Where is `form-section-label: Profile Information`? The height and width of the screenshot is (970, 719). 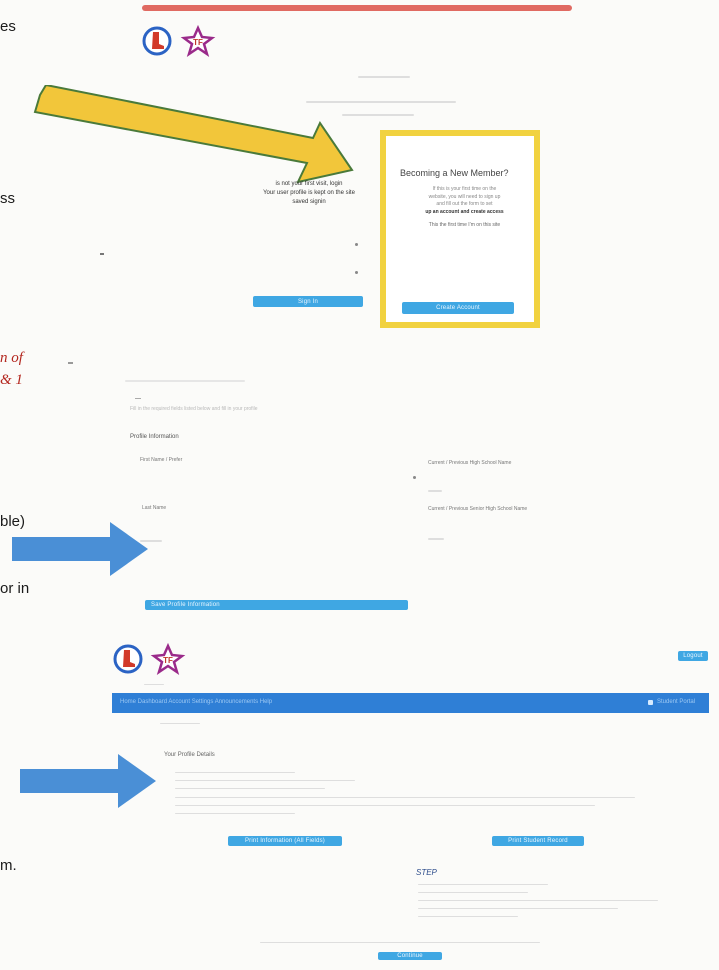
form-section-label: Profile Information is located at coordinates (154, 437).